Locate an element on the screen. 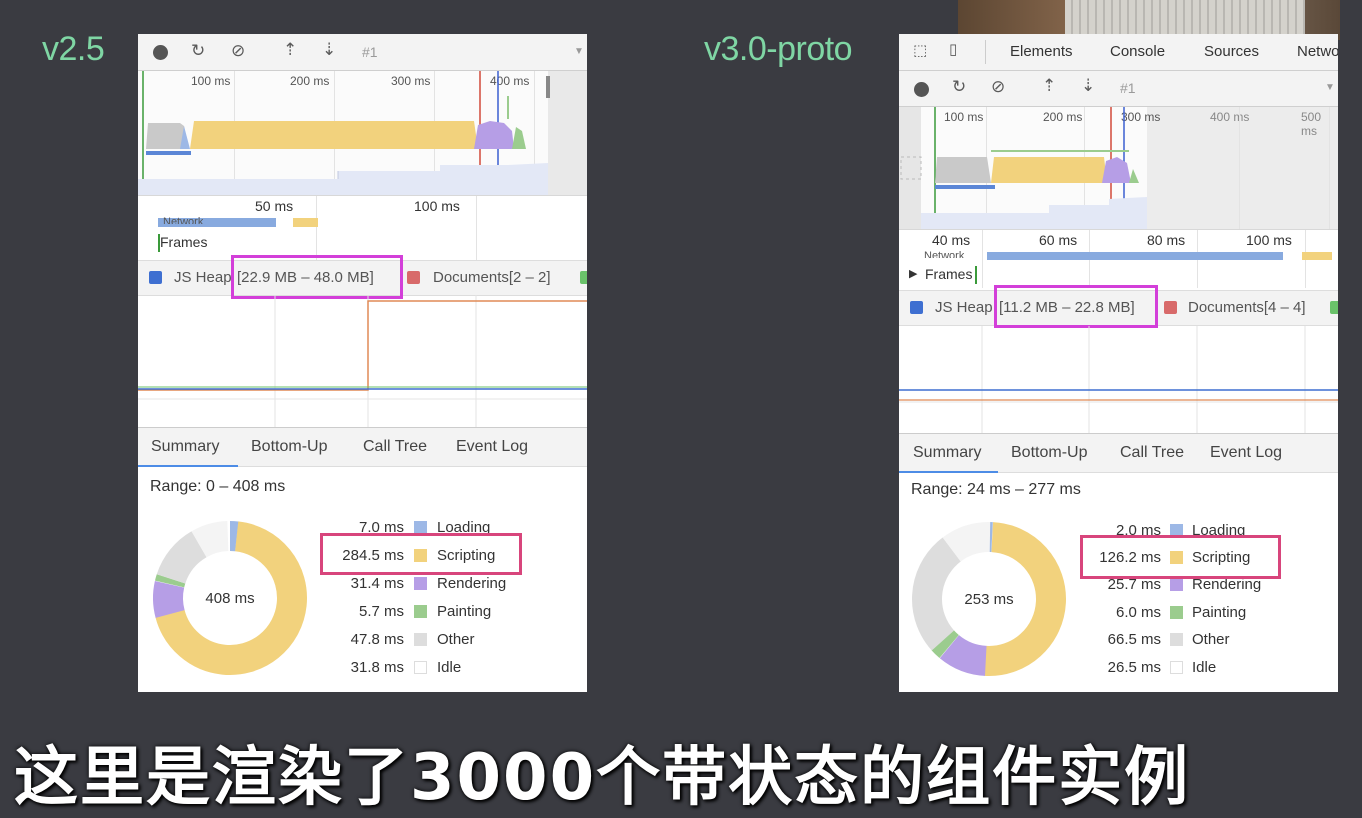  tab-sources: Sources is located at coordinates (1231, 51).